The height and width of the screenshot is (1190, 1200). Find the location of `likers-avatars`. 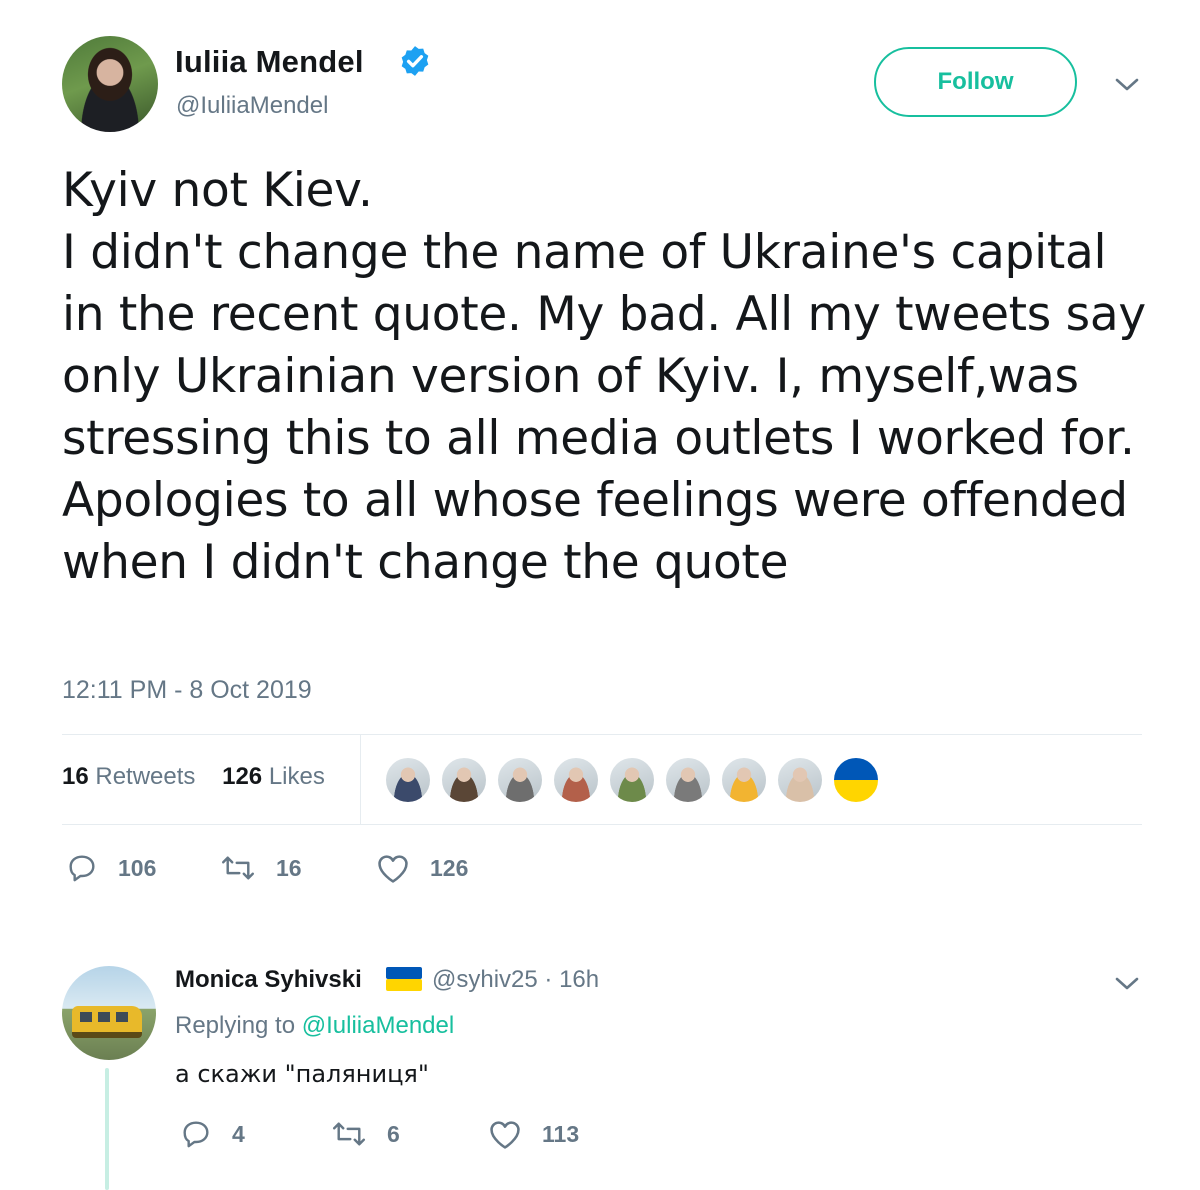

likers-avatars is located at coordinates (632, 780).